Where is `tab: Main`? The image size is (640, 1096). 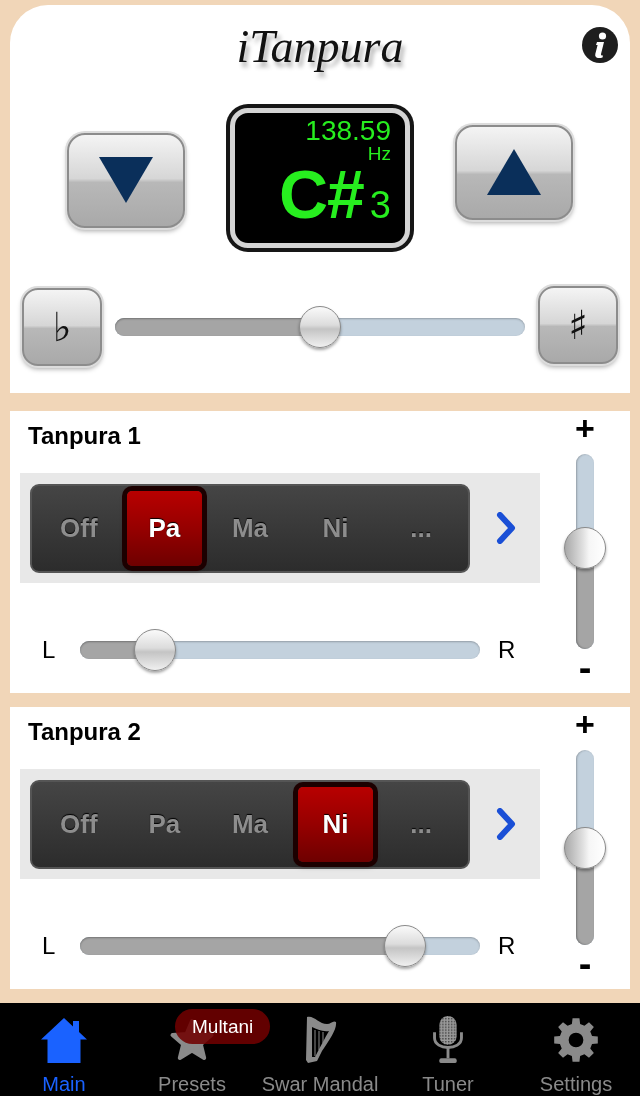
tab: Main is located at coordinates (64, 1049).